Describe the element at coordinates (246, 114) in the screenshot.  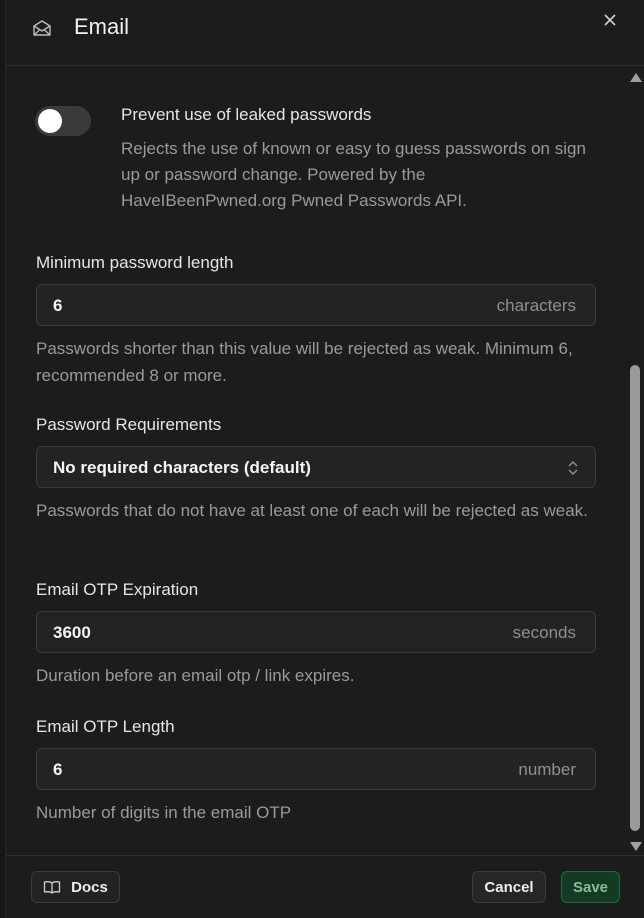
I see `leaked-passwords-title: Prevent use of leaked passwords` at that location.